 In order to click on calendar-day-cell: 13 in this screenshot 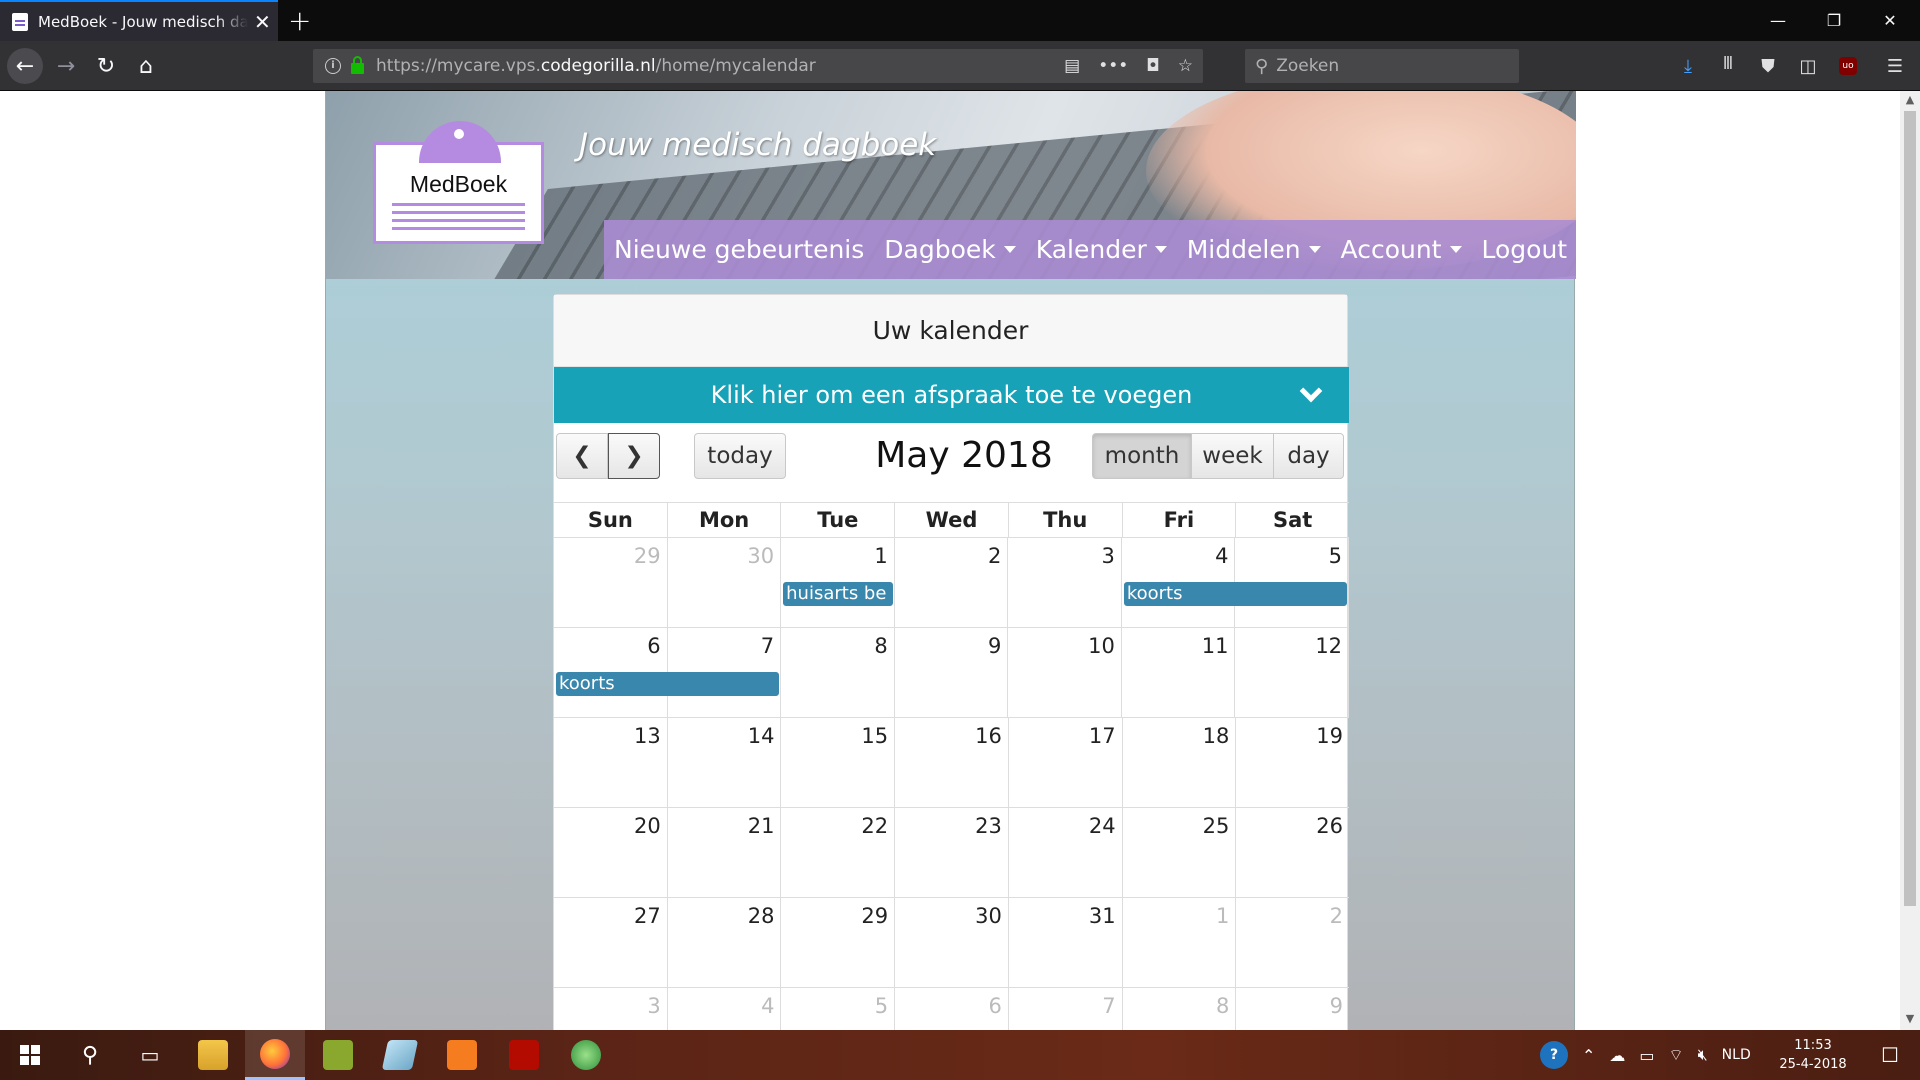, I will do `click(611, 762)`.